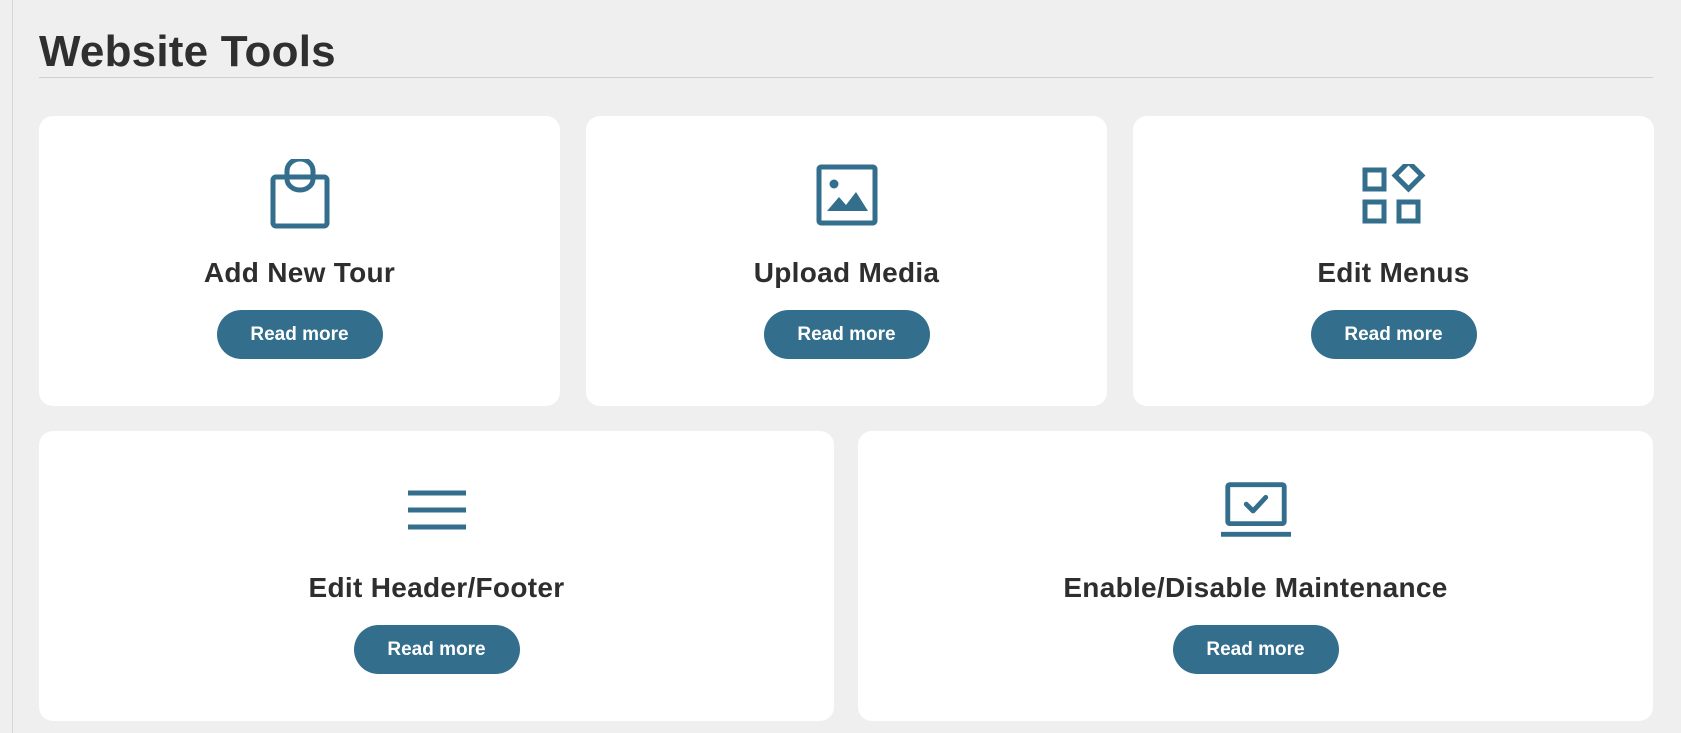  I want to click on tool-card-edit-menus: Edit Menus Read more, so click(1393, 261).